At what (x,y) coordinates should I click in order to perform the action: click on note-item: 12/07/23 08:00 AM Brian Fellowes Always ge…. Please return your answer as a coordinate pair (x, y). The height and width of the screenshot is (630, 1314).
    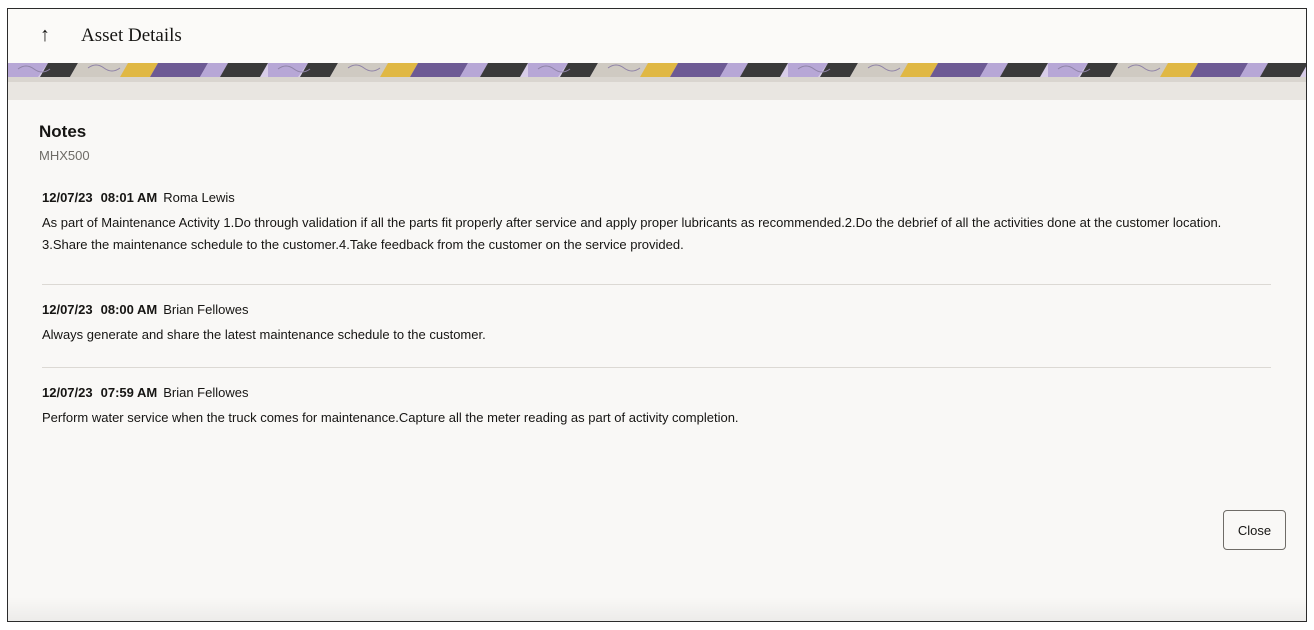
    Looking at the image, I should click on (656, 326).